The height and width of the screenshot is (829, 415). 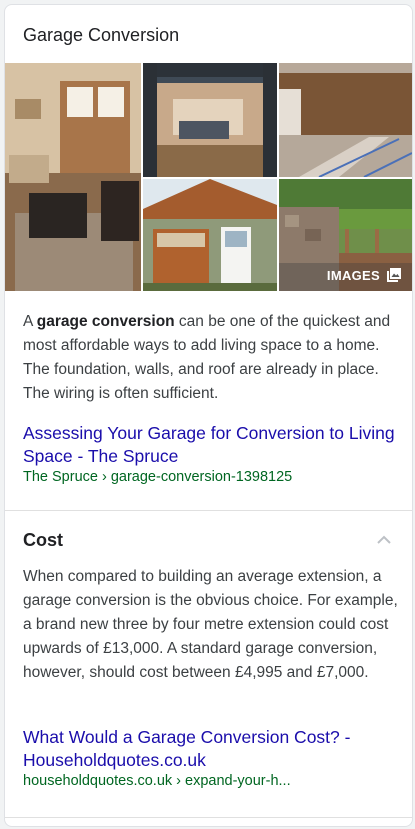 What do you see at coordinates (210, 120) in the screenshot?
I see `image-garage-room` at bounding box center [210, 120].